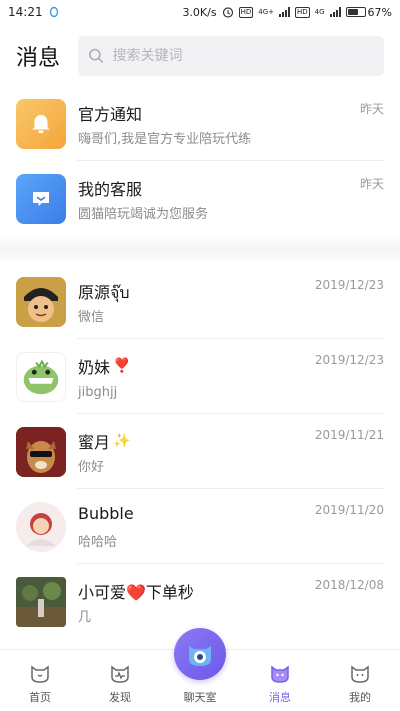 The width and height of the screenshot is (400, 711). What do you see at coordinates (122, 440) in the screenshot?
I see `sparkles-icon: ✨` at bounding box center [122, 440].